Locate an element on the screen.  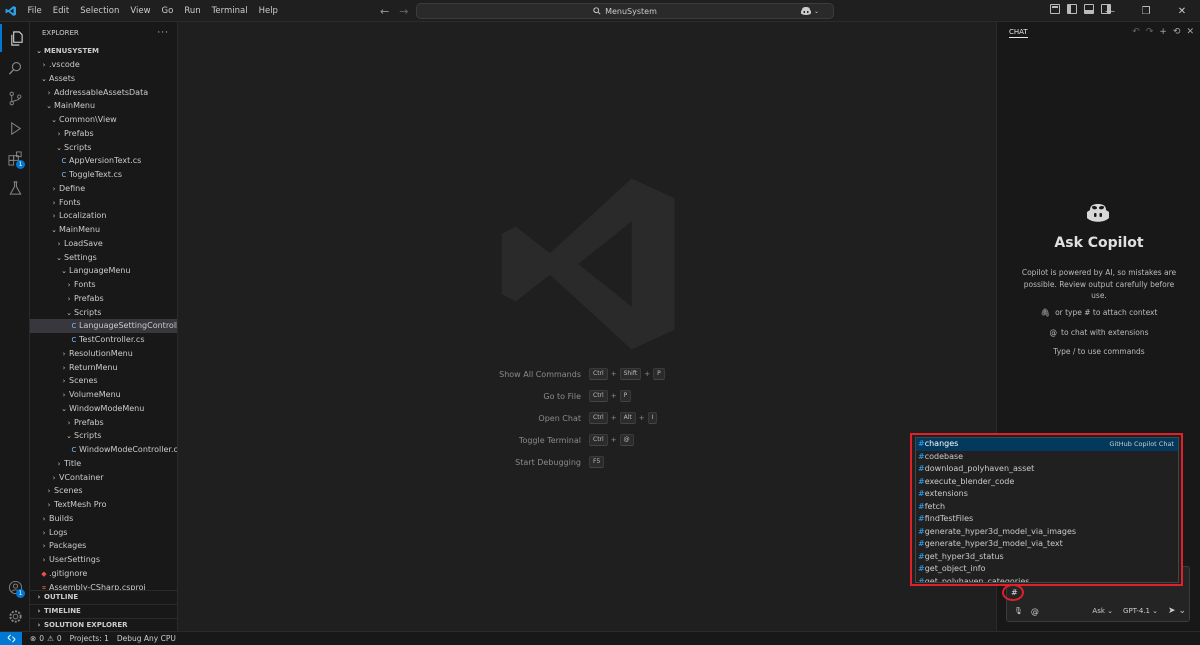
suggestion-item: #get_hyper3d_status is located at coordinates (1047, 557).